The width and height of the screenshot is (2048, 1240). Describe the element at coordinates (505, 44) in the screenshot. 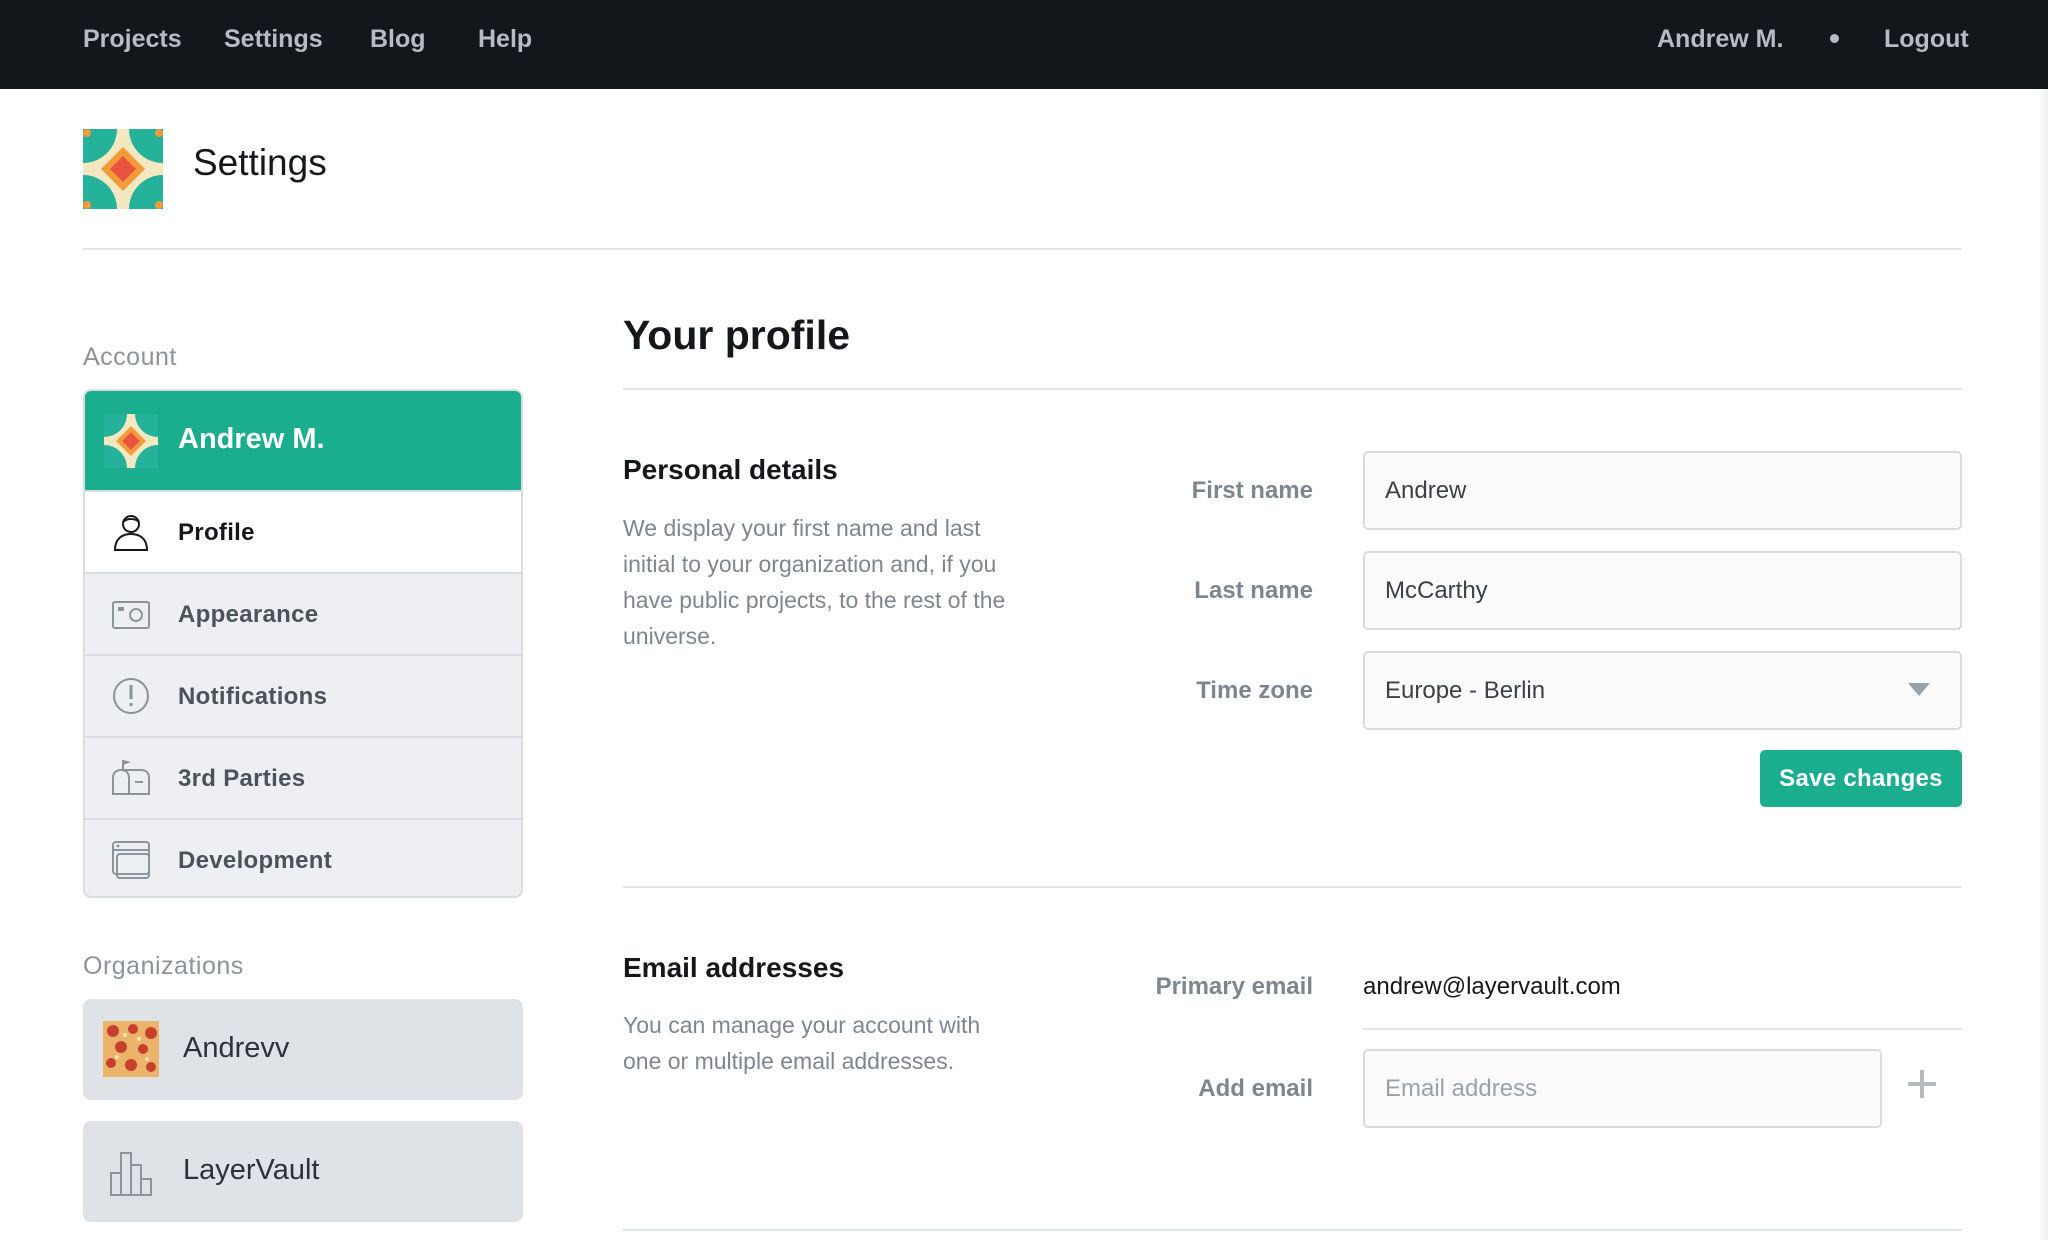

I see `nav-link-help: Help` at that location.